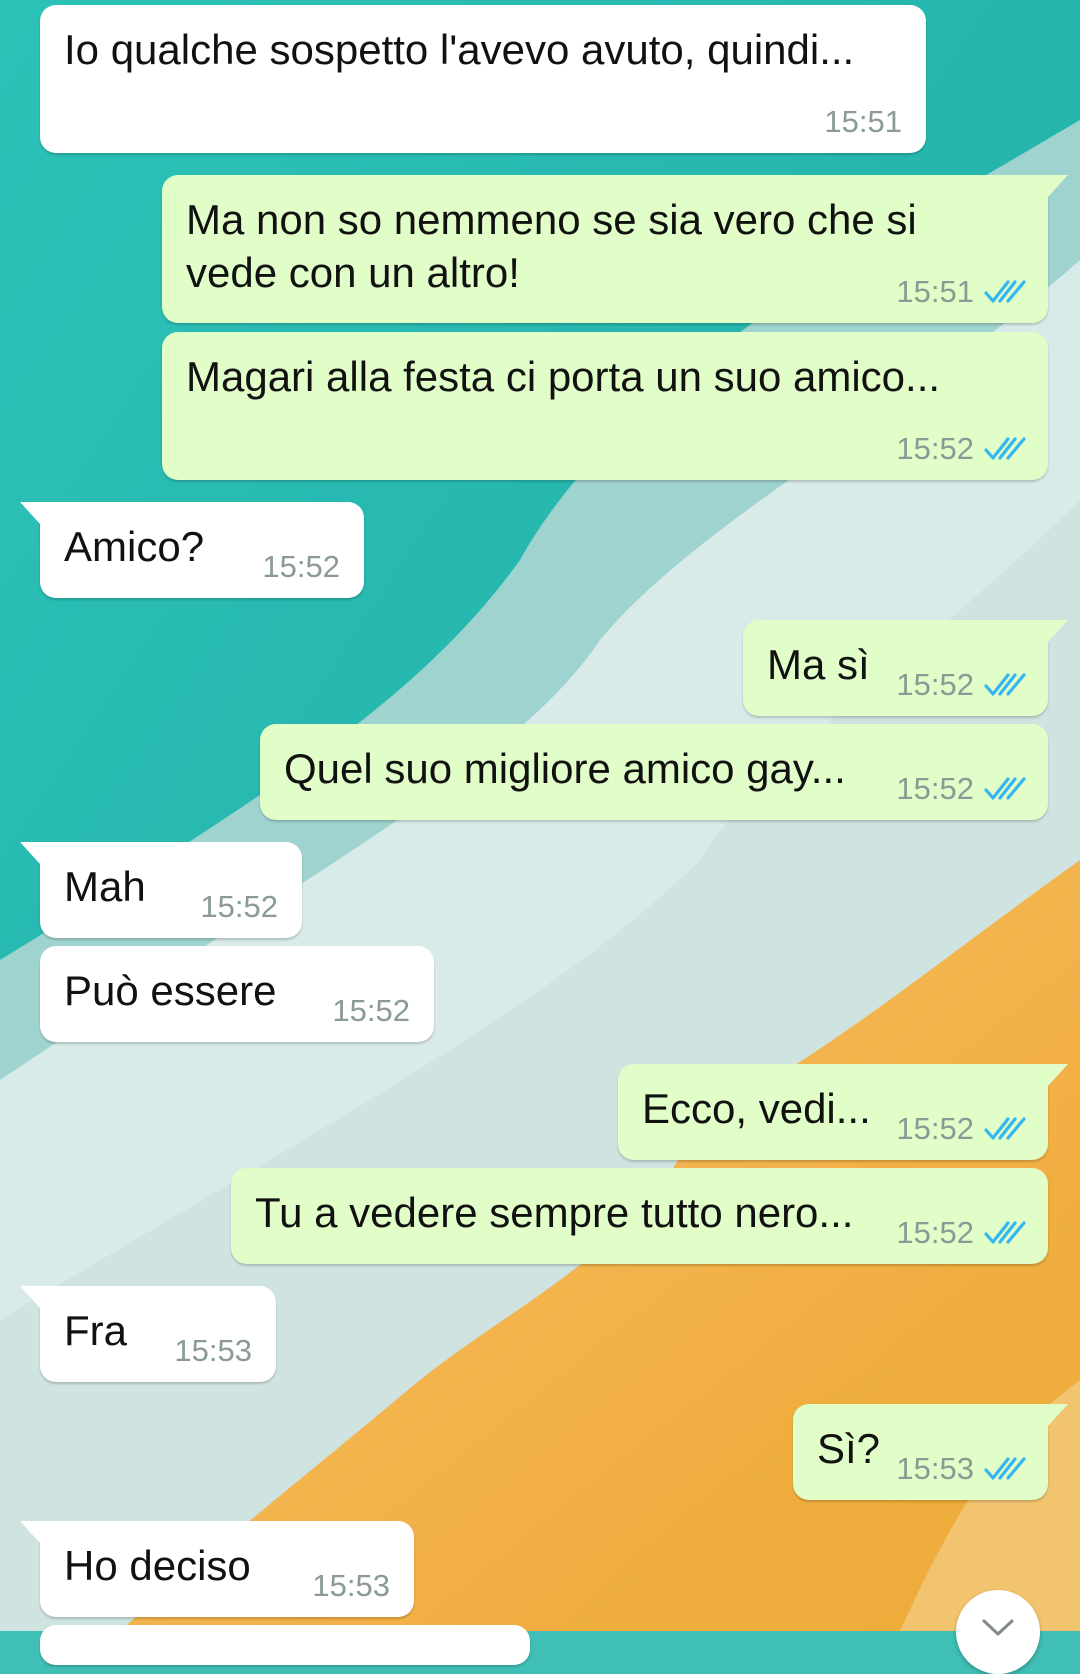 Image resolution: width=1080 pixels, height=1674 pixels. What do you see at coordinates (998, 1627) in the screenshot?
I see `chevron-down-icon` at bounding box center [998, 1627].